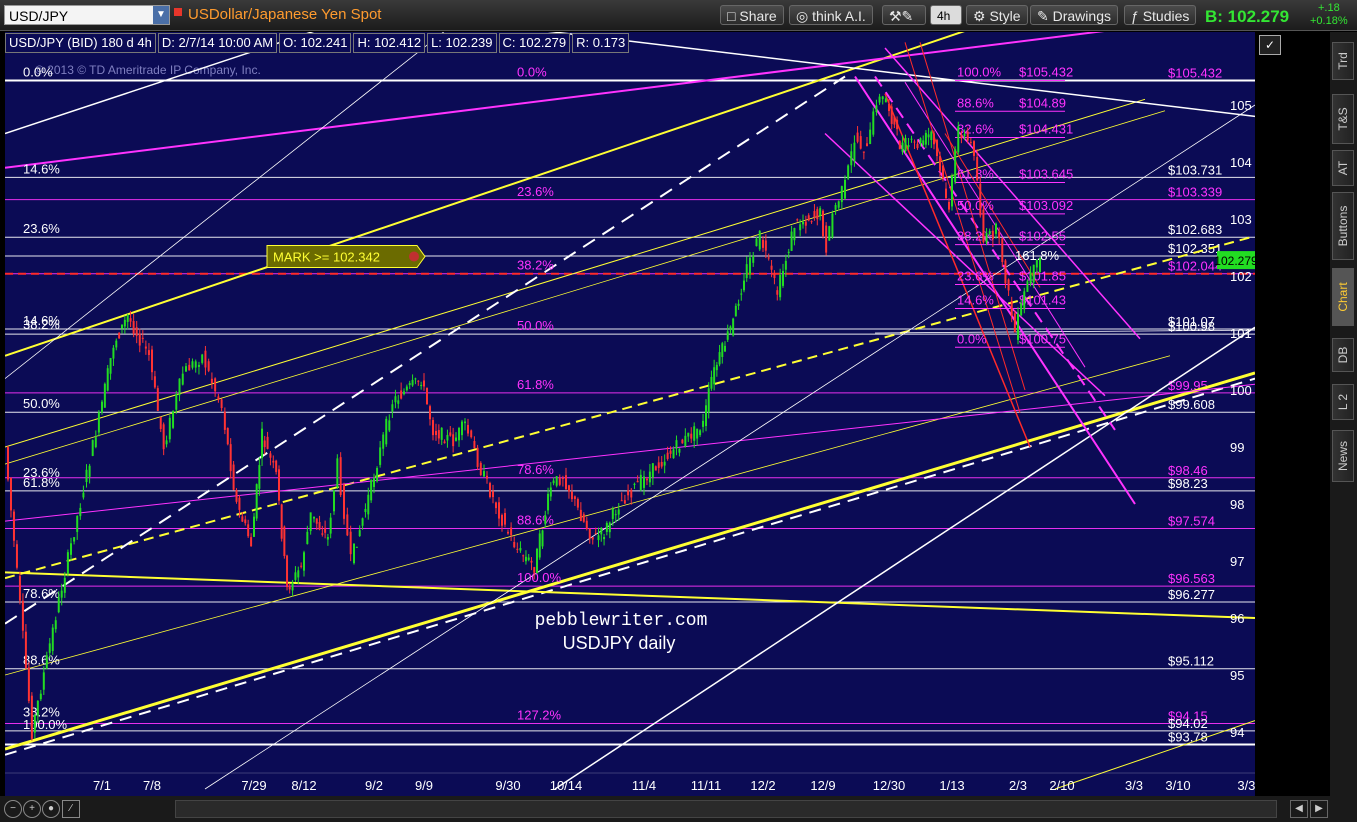 This screenshot has height=822, width=1357. Describe the element at coordinates (1343, 168) in the screenshot. I see `tab-at: AT` at that location.